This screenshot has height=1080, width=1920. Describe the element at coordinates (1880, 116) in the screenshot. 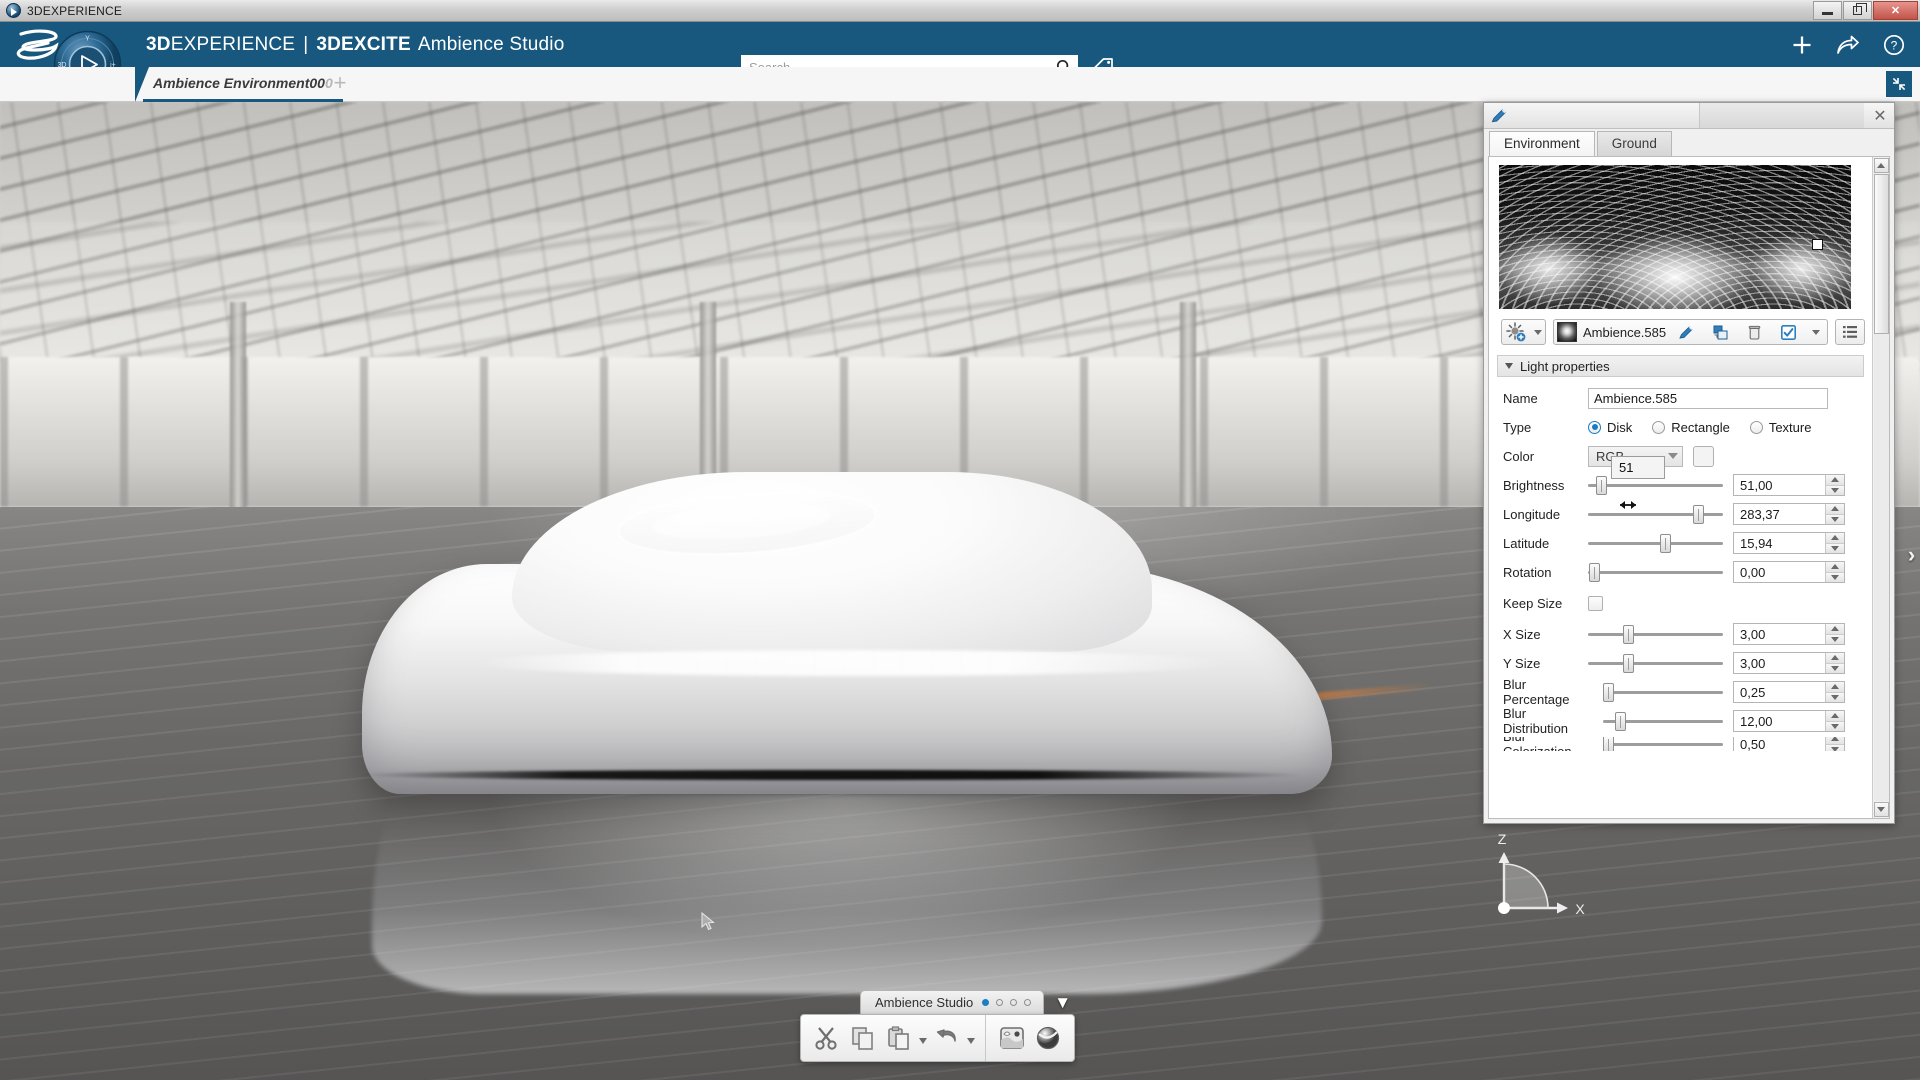

I see `close-icon: ✕` at that location.